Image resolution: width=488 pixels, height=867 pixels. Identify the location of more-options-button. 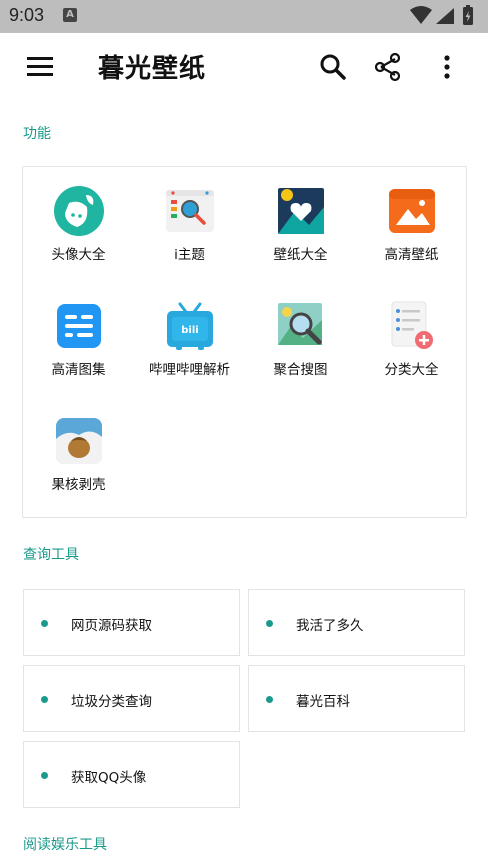
(447, 67).